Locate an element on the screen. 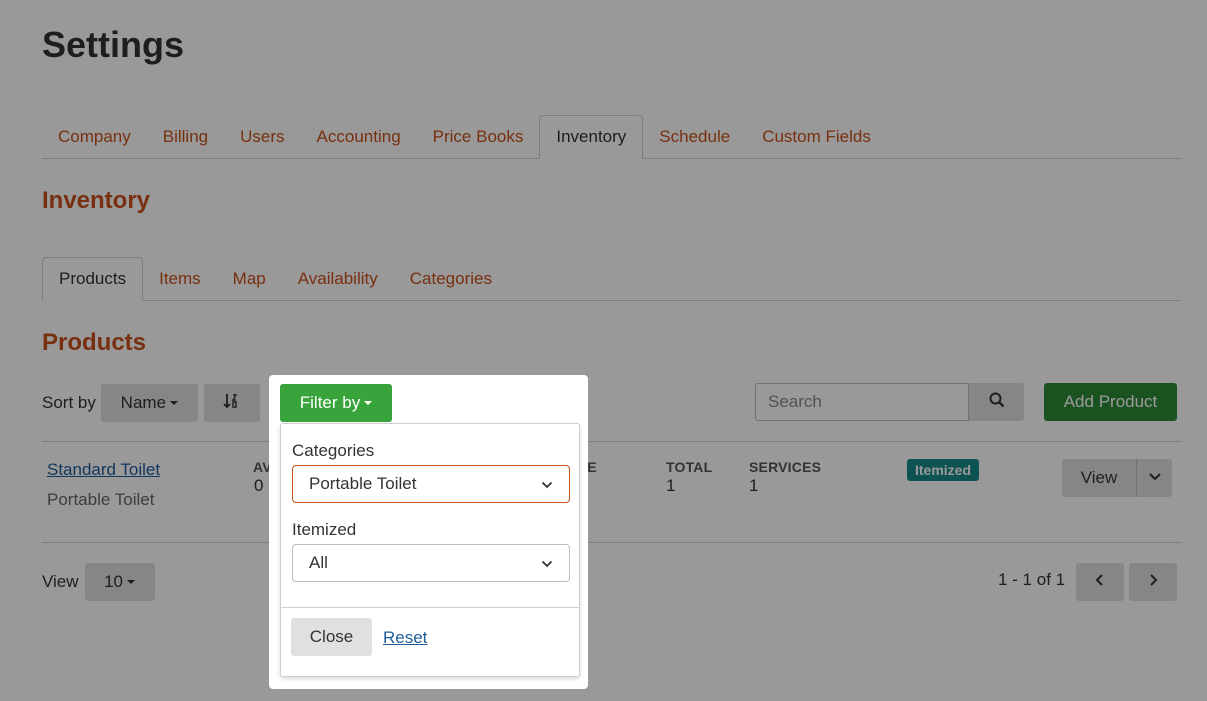 This screenshot has width=1207, height=701. categories-value: Portable Toilet is located at coordinates (363, 483).